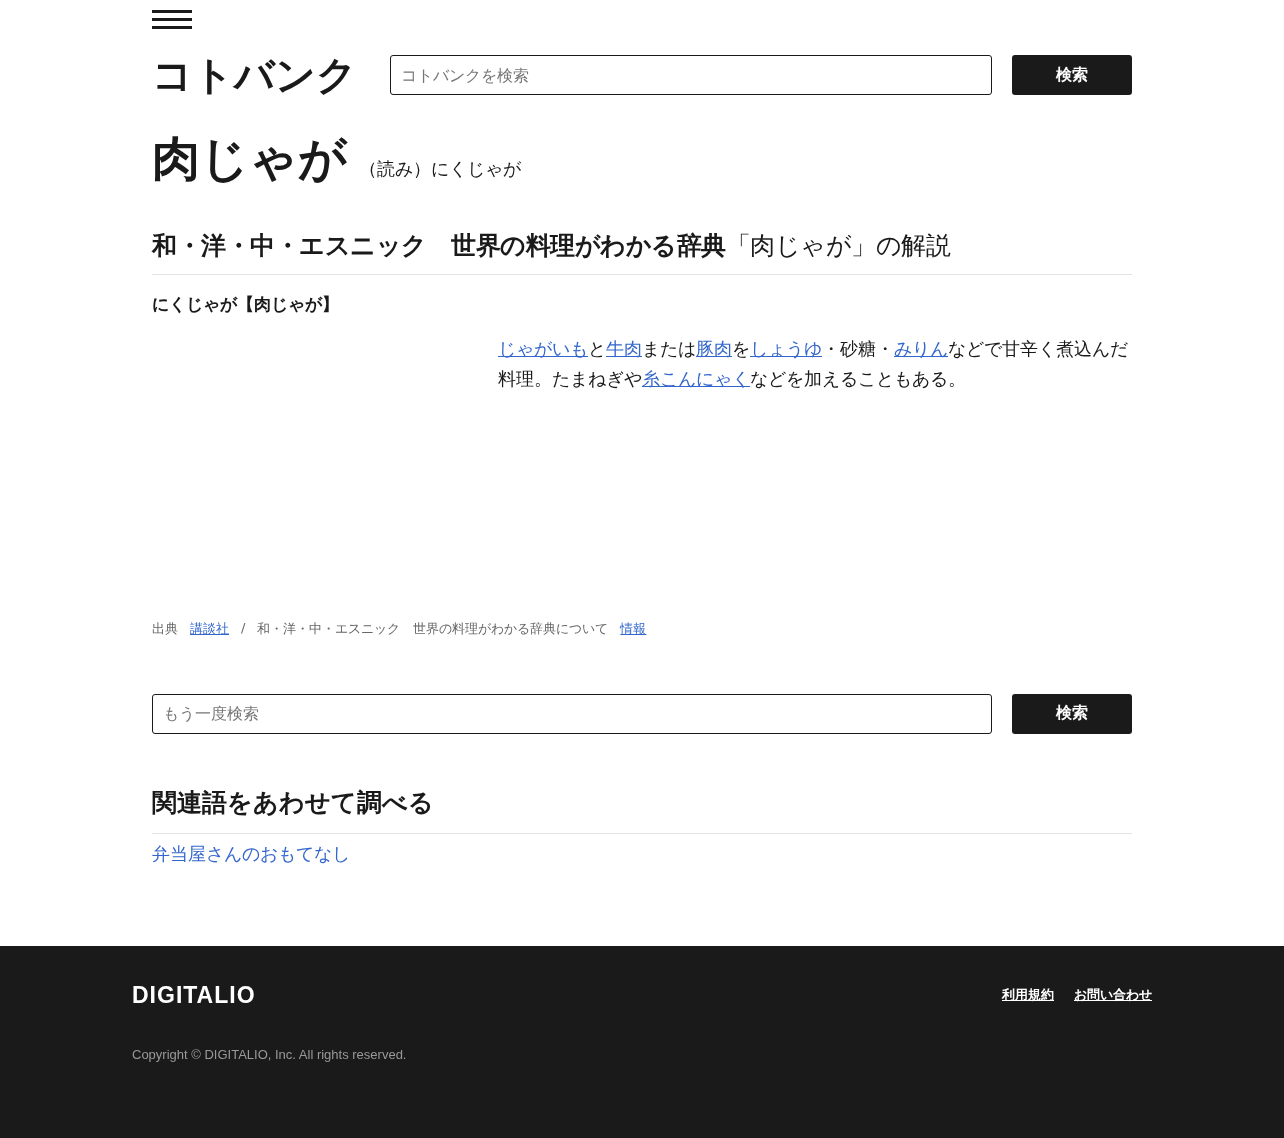 This screenshot has width=1284, height=1138. I want to click on source-link: 講談社, so click(209, 628).